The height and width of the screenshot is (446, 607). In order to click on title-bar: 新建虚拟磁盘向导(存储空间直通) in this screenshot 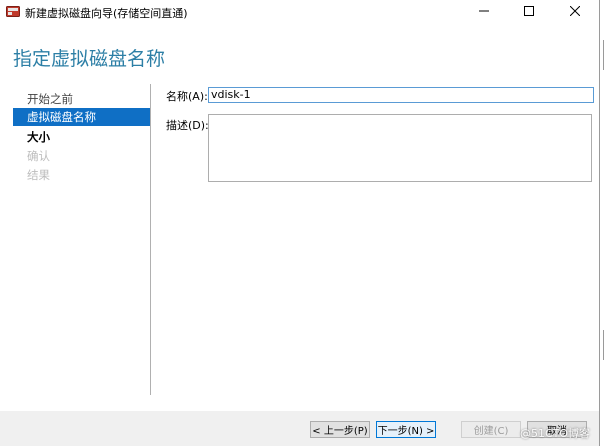, I will do `click(299, 12)`.